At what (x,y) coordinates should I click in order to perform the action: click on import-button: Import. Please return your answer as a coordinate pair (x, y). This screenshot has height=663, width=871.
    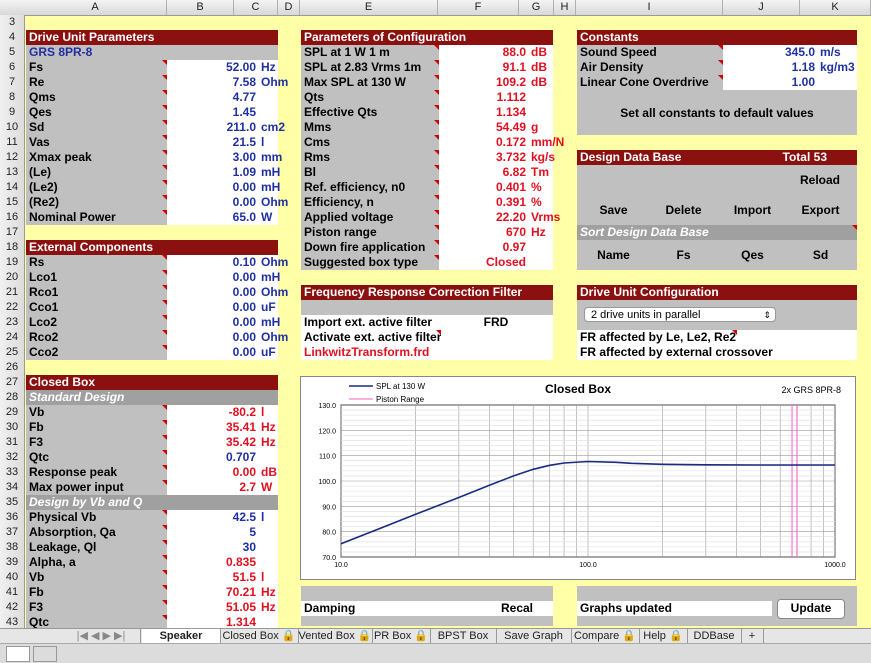
    Looking at the image, I should click on (752, 210).